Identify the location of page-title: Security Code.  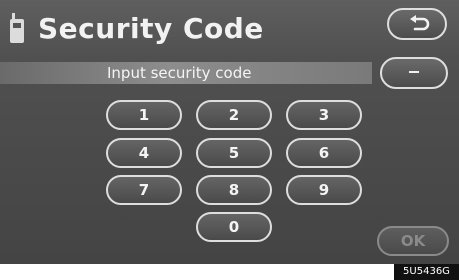
(151, 28).